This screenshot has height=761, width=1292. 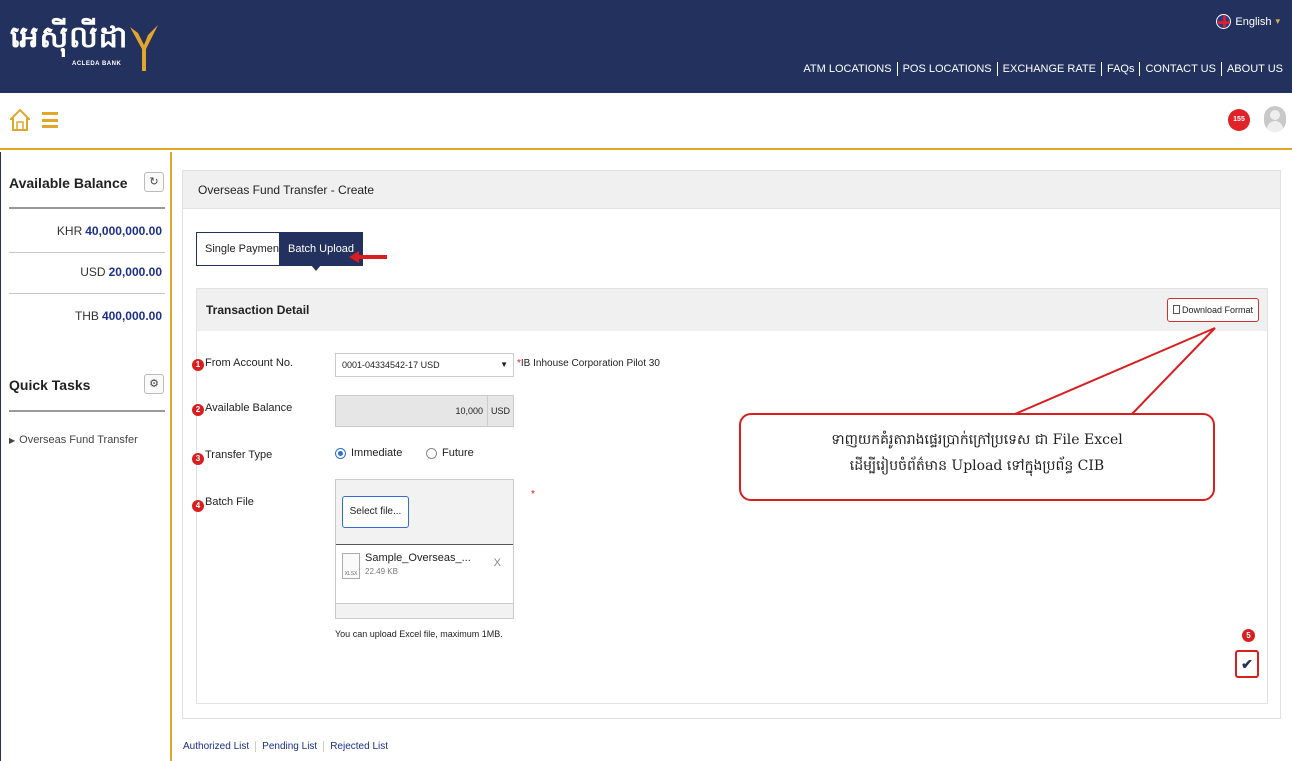 What do you see at coordinates (12, 440) in the screenshot?
I see `caret-right-icon: ▶` at bounding box center [12, 440].